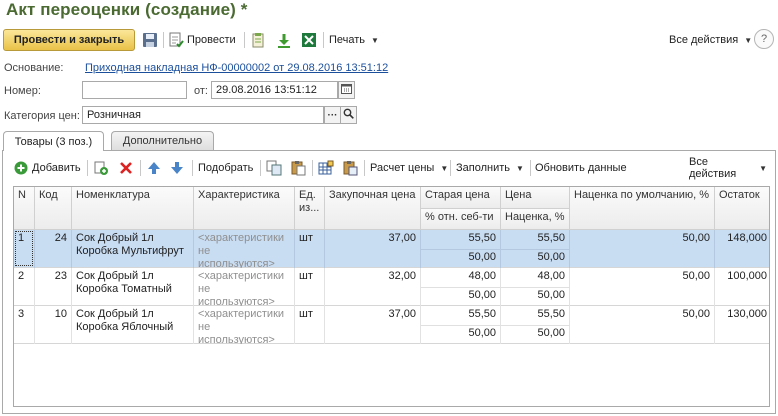  I want to click on update-data-button: Обновить данные, so click(581, 168).